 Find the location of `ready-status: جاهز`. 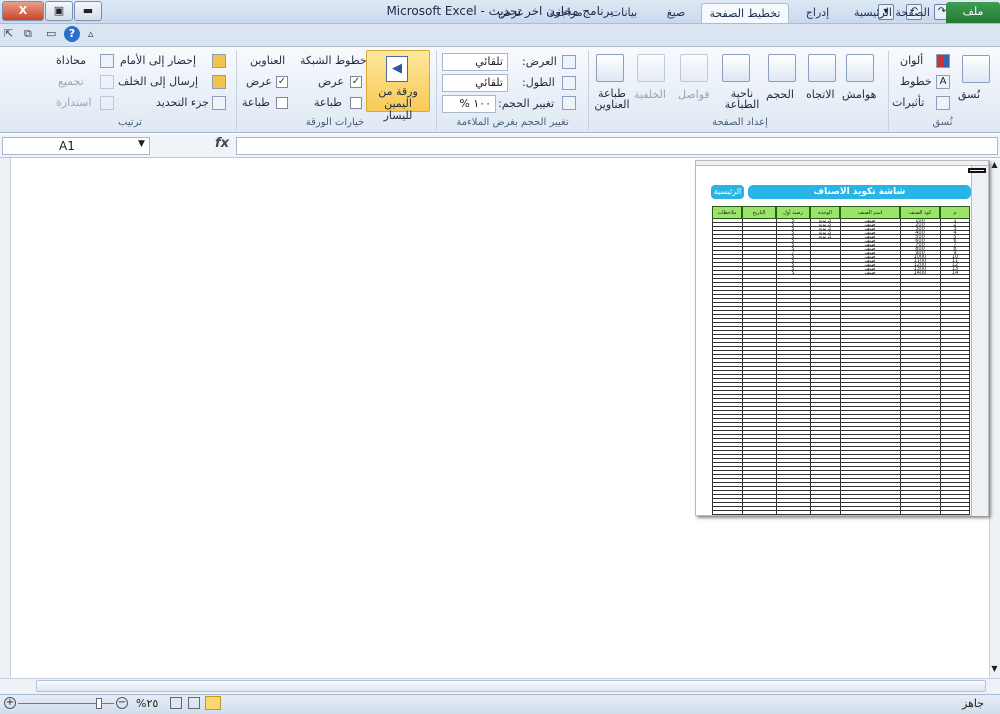

ready-status: جاهز is located at coordinates (973, 703).